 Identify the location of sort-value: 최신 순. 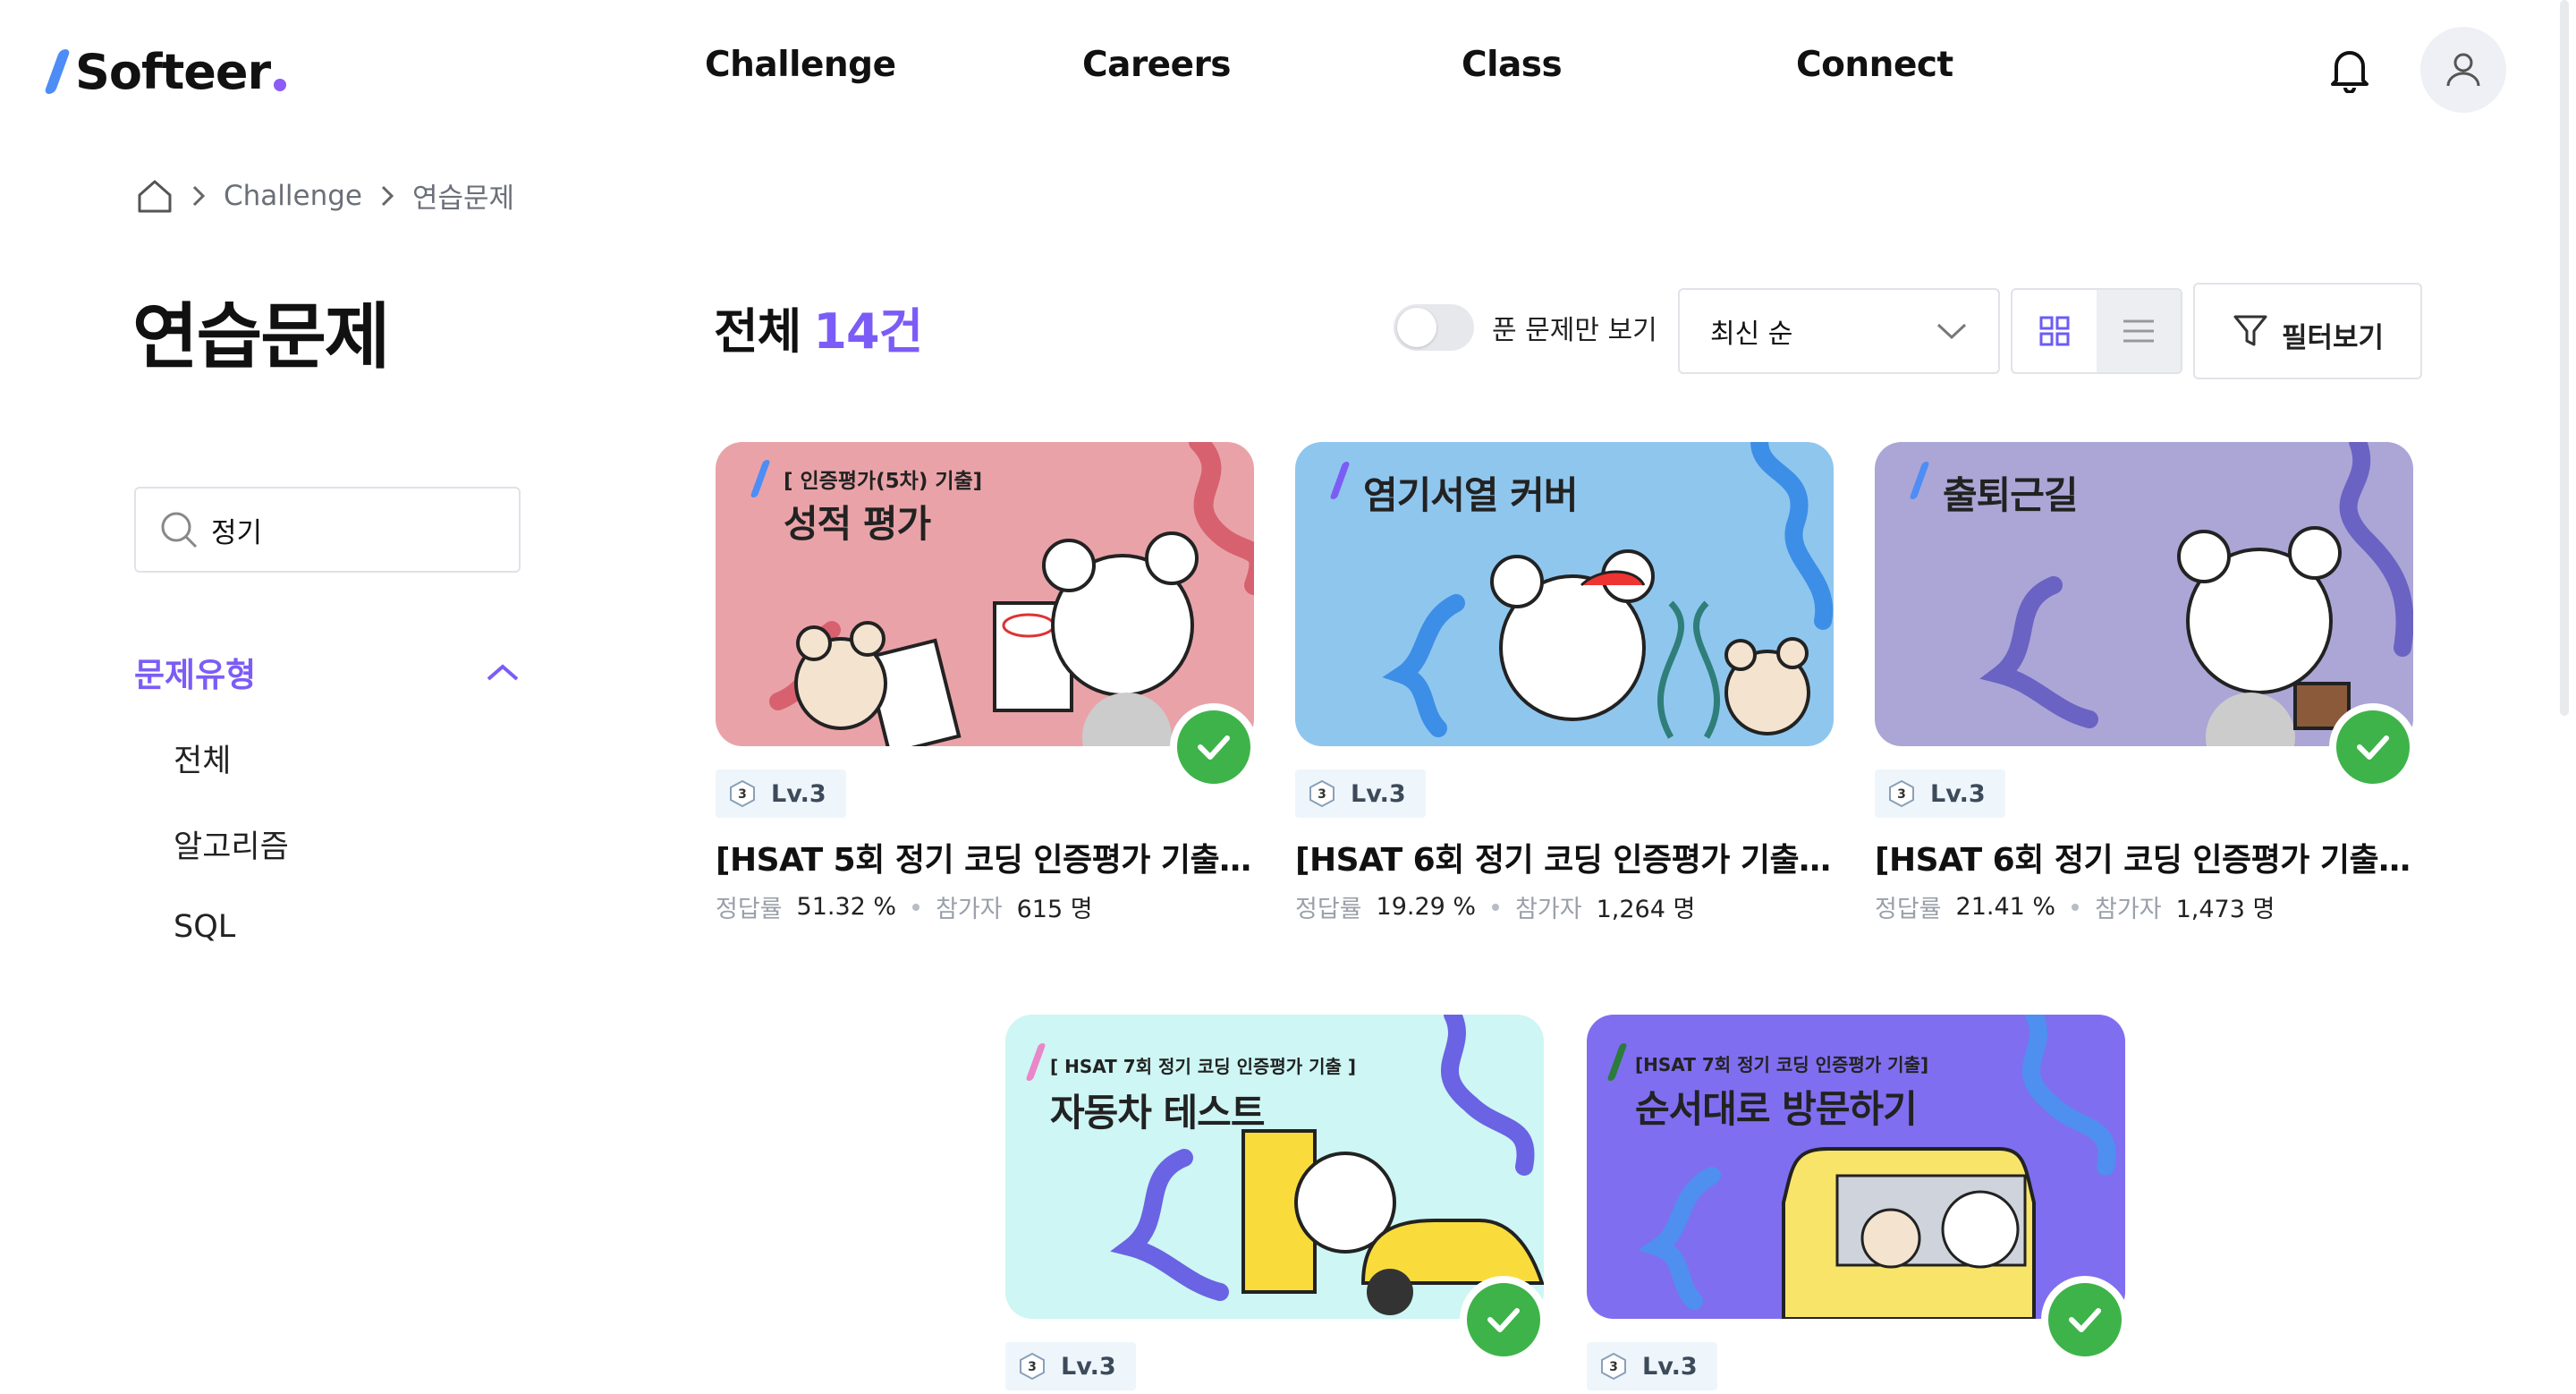
(1751, 334).